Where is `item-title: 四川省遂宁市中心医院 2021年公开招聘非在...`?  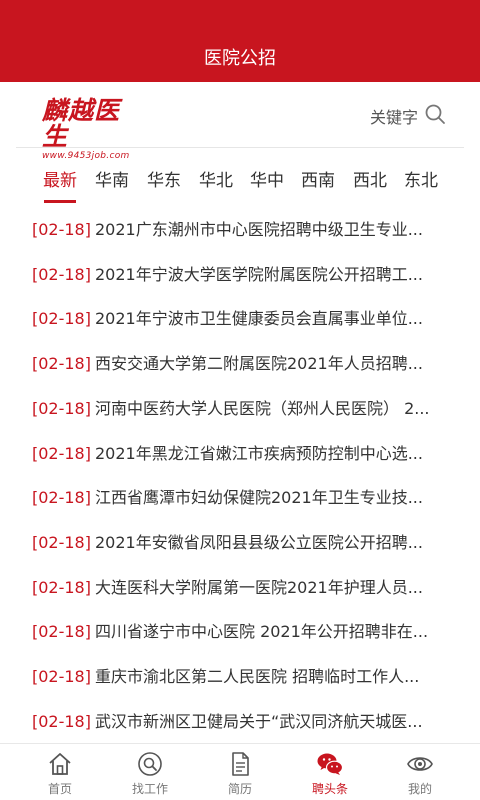 item-title: 四川省遂宁市中心医院 2021年公开招聘非在... is located at coordinates (261, 632).